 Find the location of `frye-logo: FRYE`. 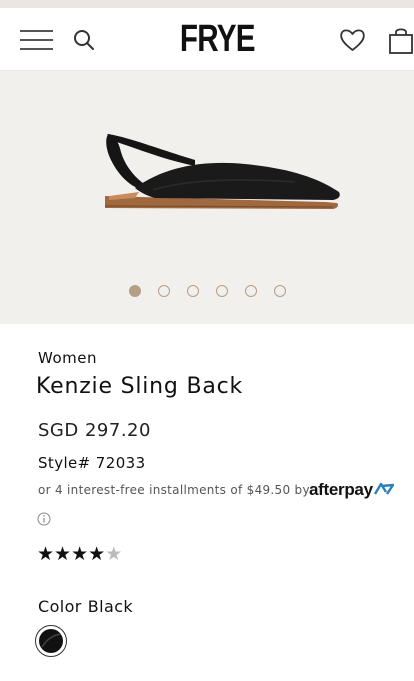

frye-logo: FRYE is located at coordinates (218, 39).